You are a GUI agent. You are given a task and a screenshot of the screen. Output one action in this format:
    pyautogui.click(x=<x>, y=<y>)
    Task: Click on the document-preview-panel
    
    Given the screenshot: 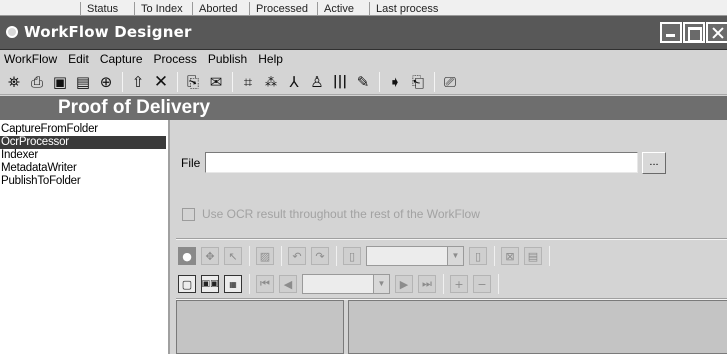 What is the action you would take?
    pyautogui.click(x=537, y=327)
    